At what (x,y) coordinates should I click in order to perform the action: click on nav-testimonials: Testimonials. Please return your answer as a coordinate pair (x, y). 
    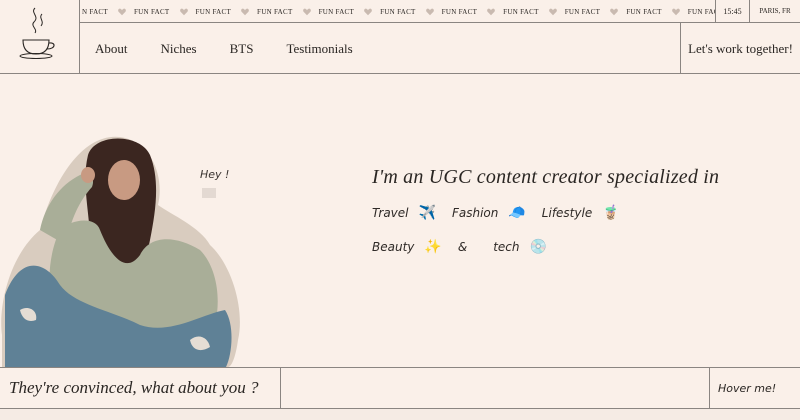
    Looking at the image, I should click on (319, 49).